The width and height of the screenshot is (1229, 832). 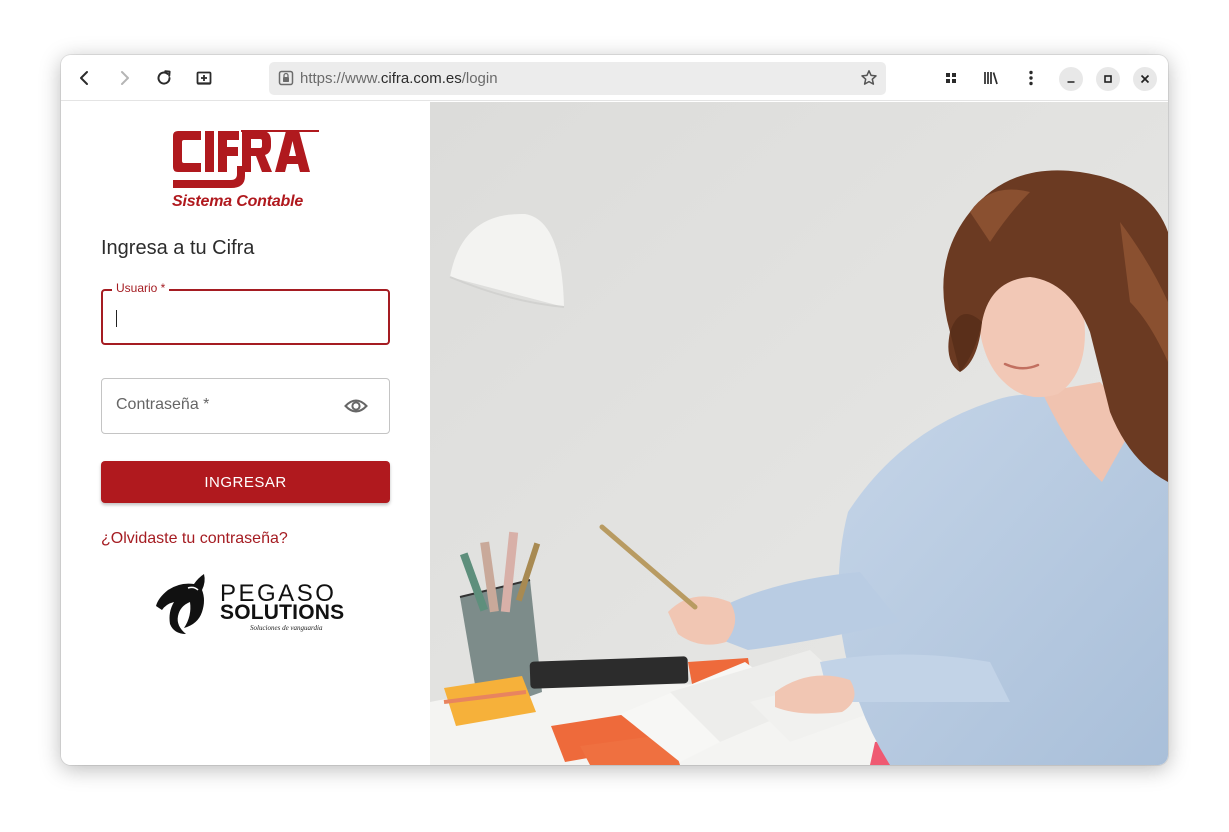 I want to click on horse-head-icon, so click(x=180, y=604).